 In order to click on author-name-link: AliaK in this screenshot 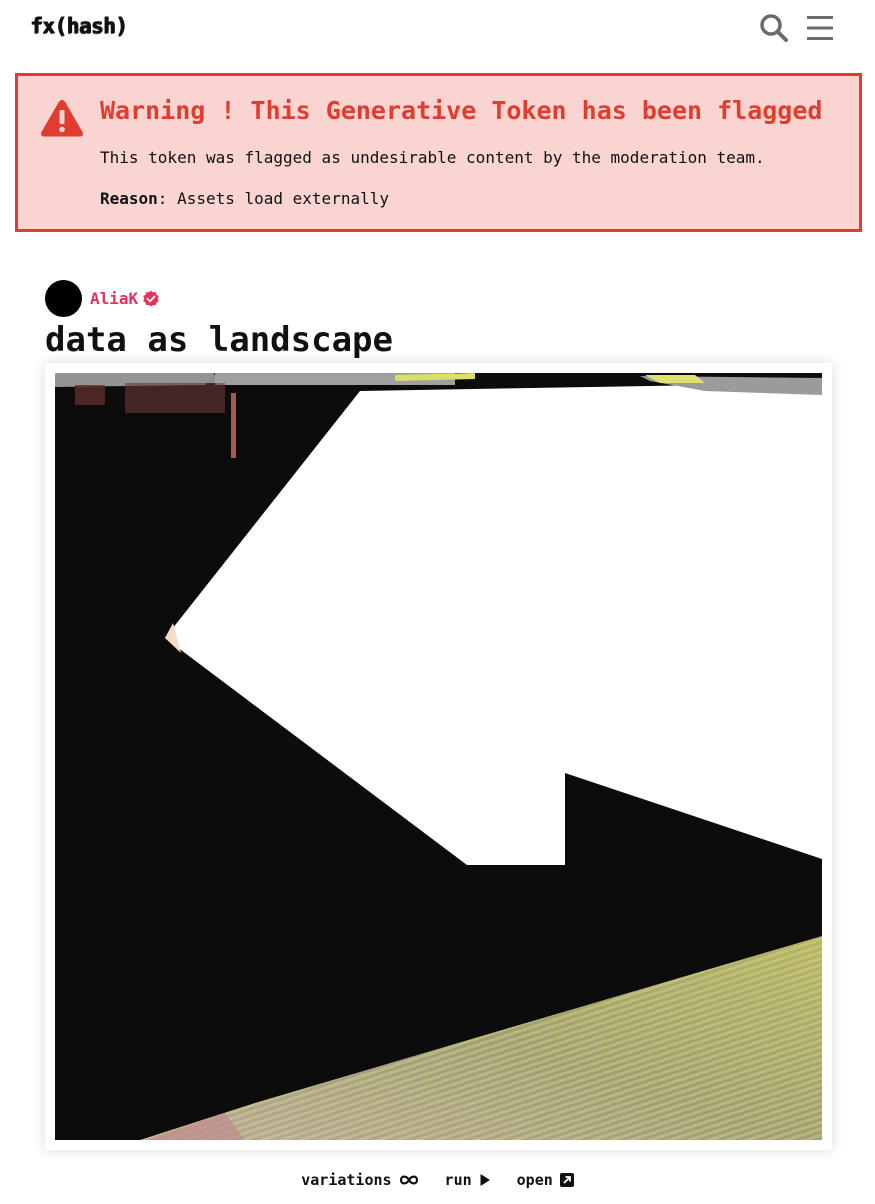, I will do `click(114, 298)`.